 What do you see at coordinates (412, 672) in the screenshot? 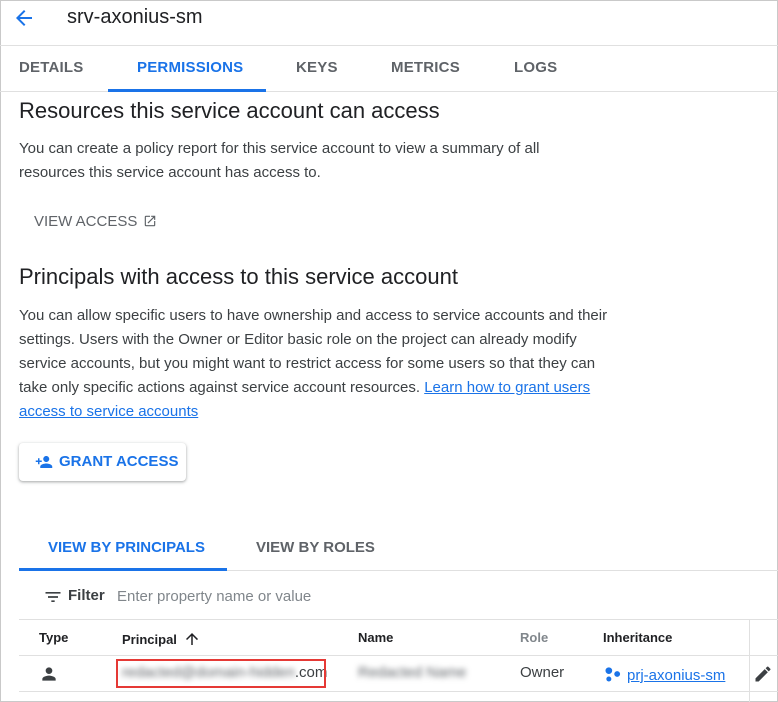
I see `name-cell: Redacted Name` at bounding box center [412, 672].